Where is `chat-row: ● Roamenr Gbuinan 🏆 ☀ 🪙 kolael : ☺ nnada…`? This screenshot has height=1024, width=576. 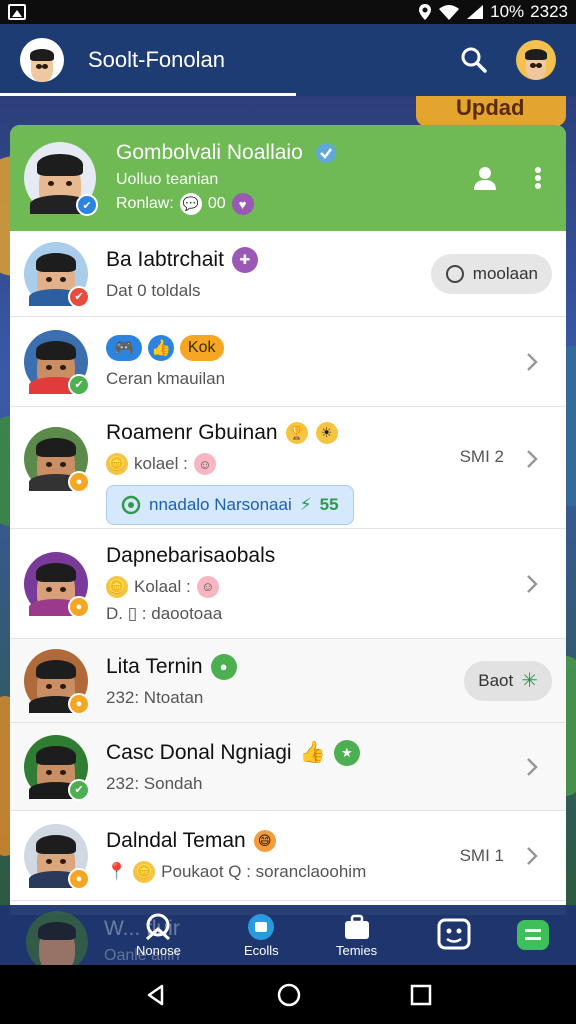
chat-row: ● Roamenr Gbuinan 🏆 ☀ 🪙 kolael : ☺ nnada… is located at coordinates (288, 468).